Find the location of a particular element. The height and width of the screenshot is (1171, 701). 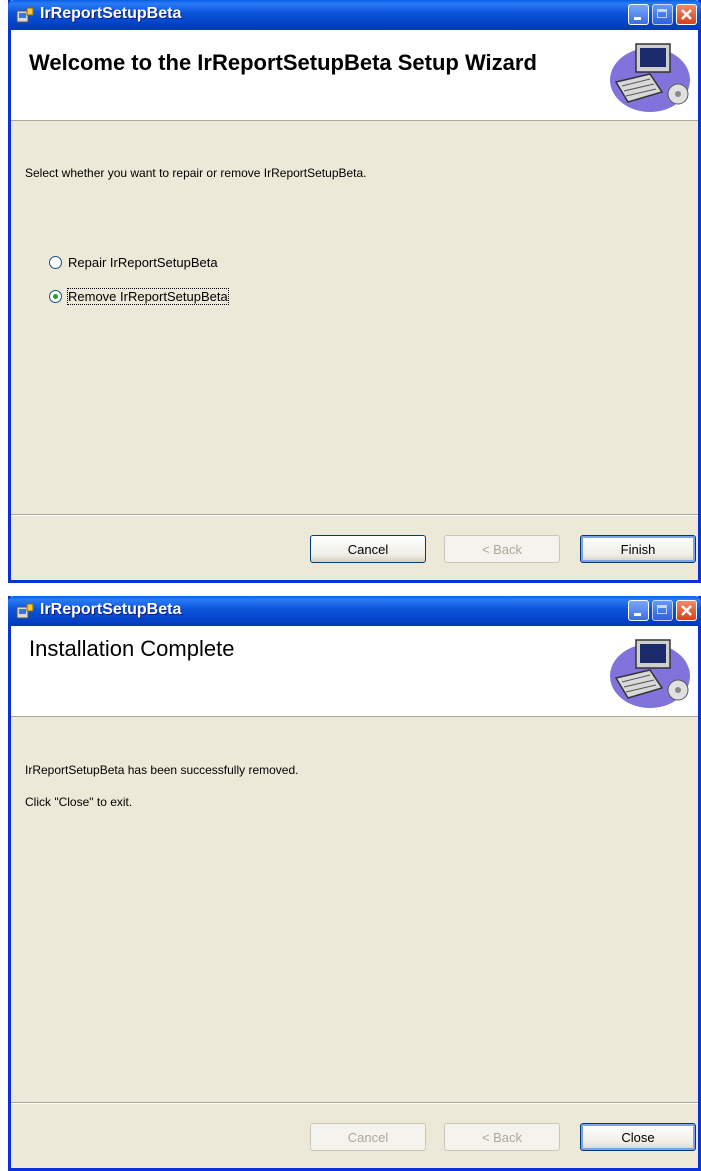

remove-option: Remove IrReportSetupBeta is located at coordinates (139, 296).